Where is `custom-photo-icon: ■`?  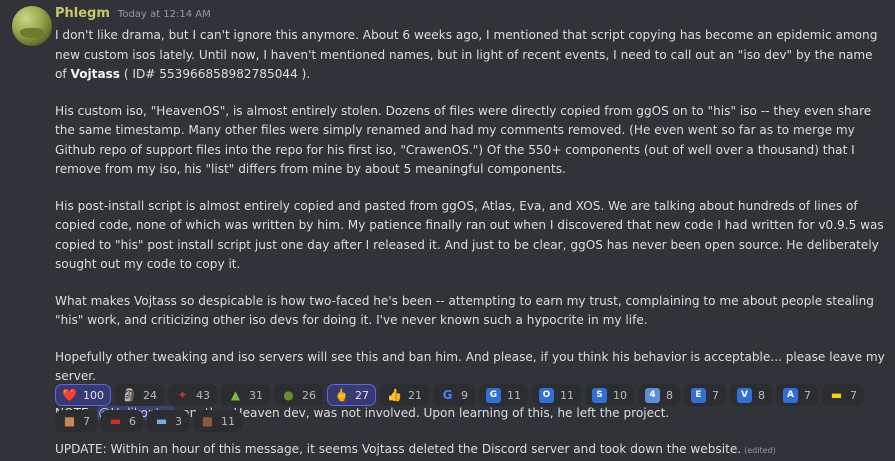 custom-photo-icon: ■ is located at coordinates (207, 421).